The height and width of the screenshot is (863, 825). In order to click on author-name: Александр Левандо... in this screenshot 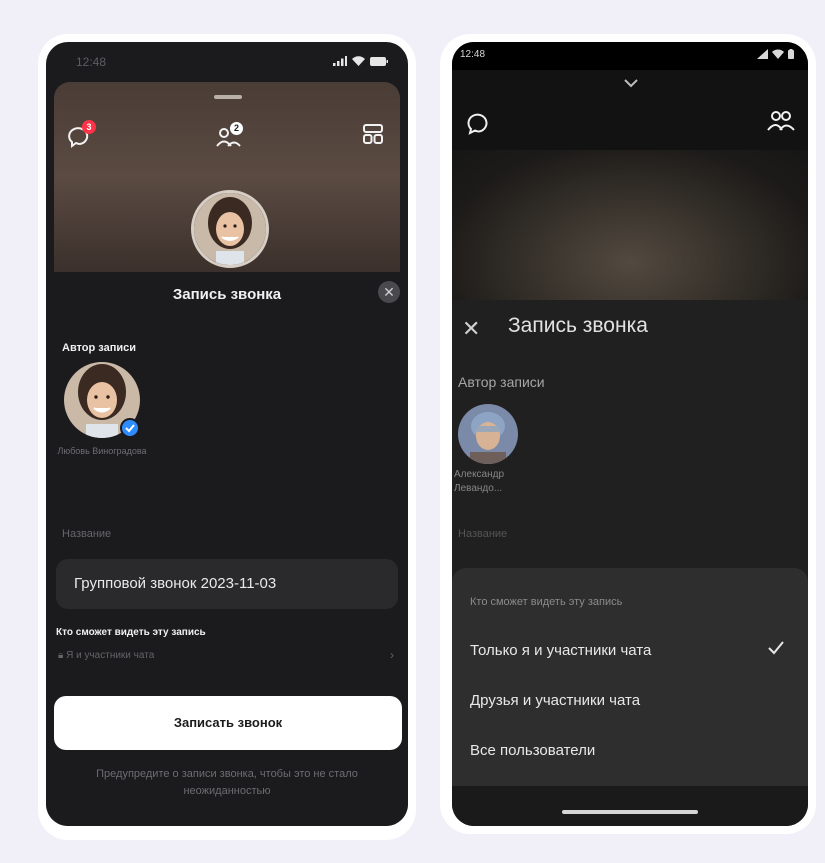, I will do `click(479, 482)`.